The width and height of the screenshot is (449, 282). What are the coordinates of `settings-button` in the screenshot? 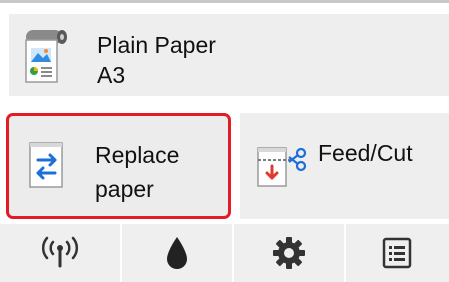 It's located at (289, 253).